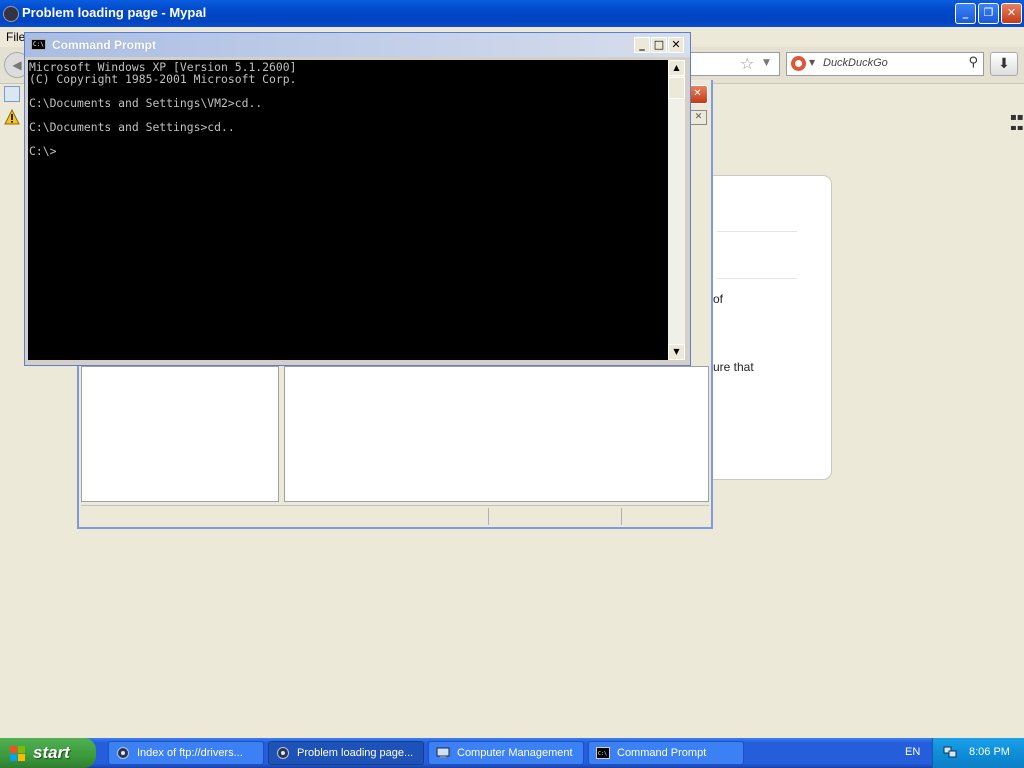 This screenshot has width=1024, height=768. What do you see at coordinates (698, 117) in the screenshot?
I see `computer-management-inner-close-button: ✕` at bounding box center [698, 117].